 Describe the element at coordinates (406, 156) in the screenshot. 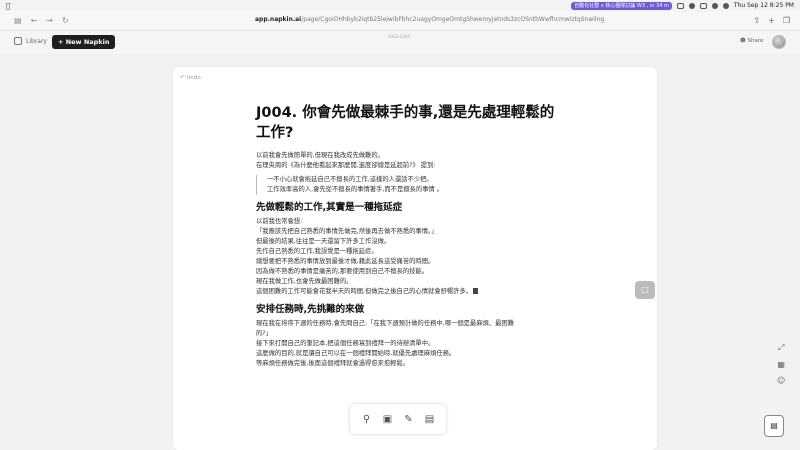

I see `paragraph: 以前我會先做簡單的,但現在我改成先做難的。` at that location.